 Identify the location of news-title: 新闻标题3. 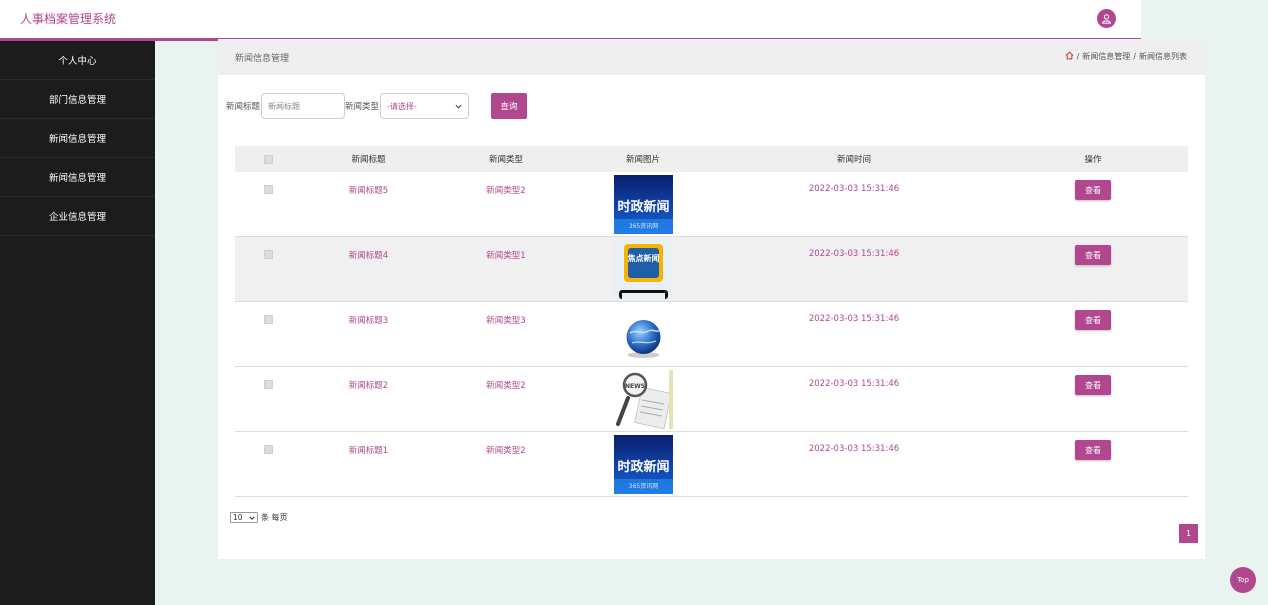
(368, 321).